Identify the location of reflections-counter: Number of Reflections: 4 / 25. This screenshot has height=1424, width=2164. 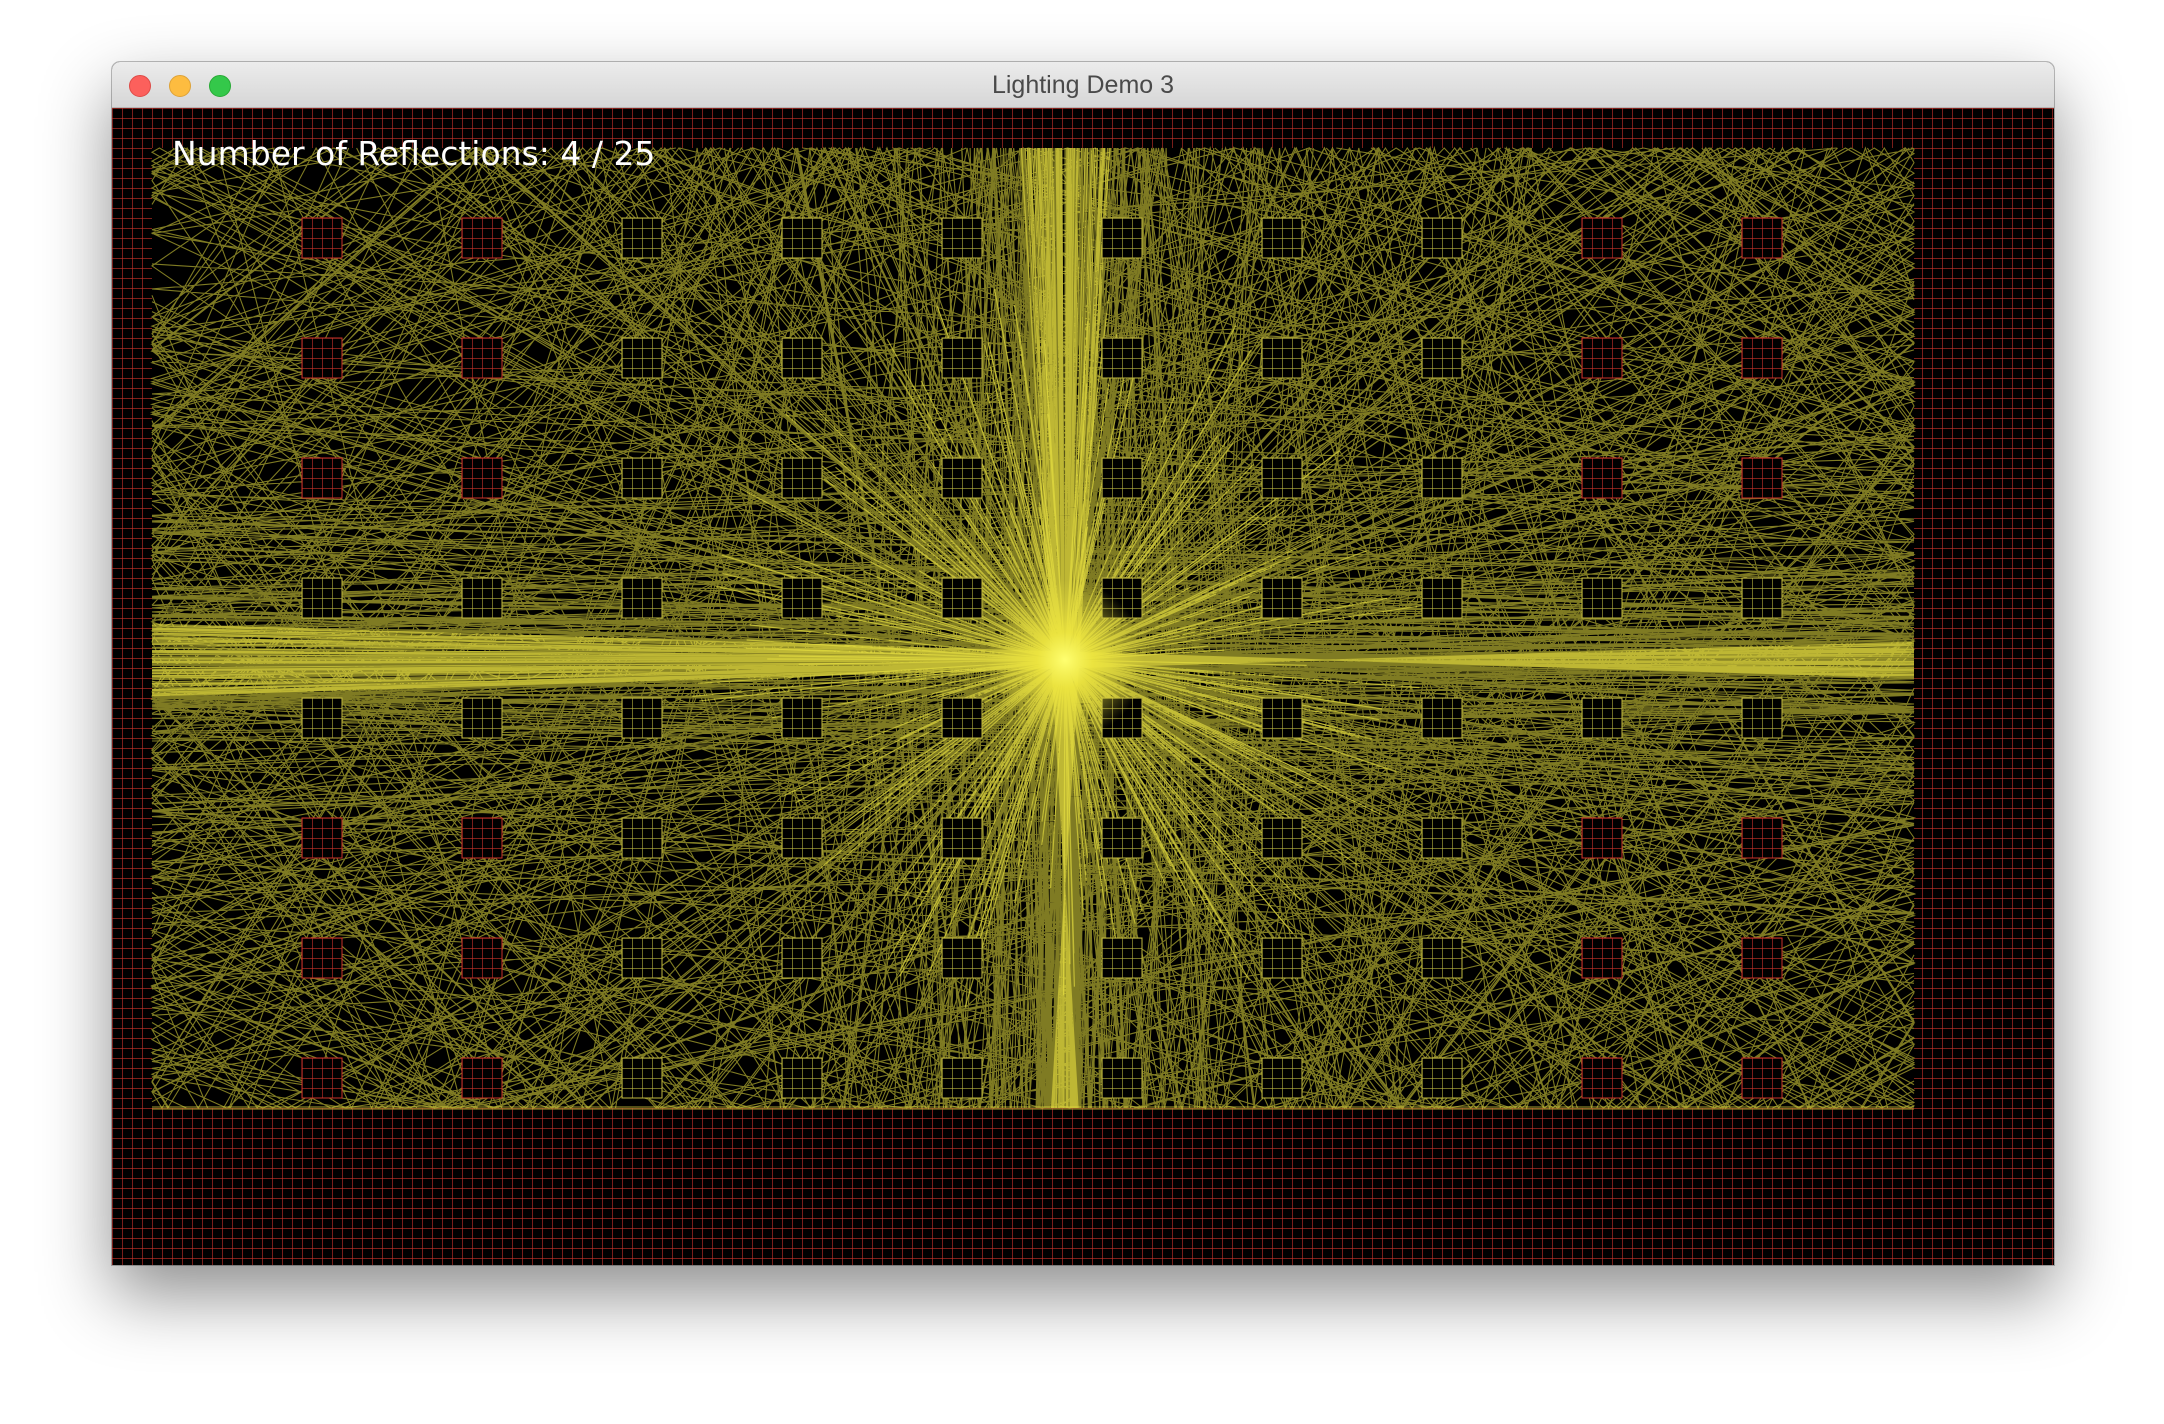
(414, 153).